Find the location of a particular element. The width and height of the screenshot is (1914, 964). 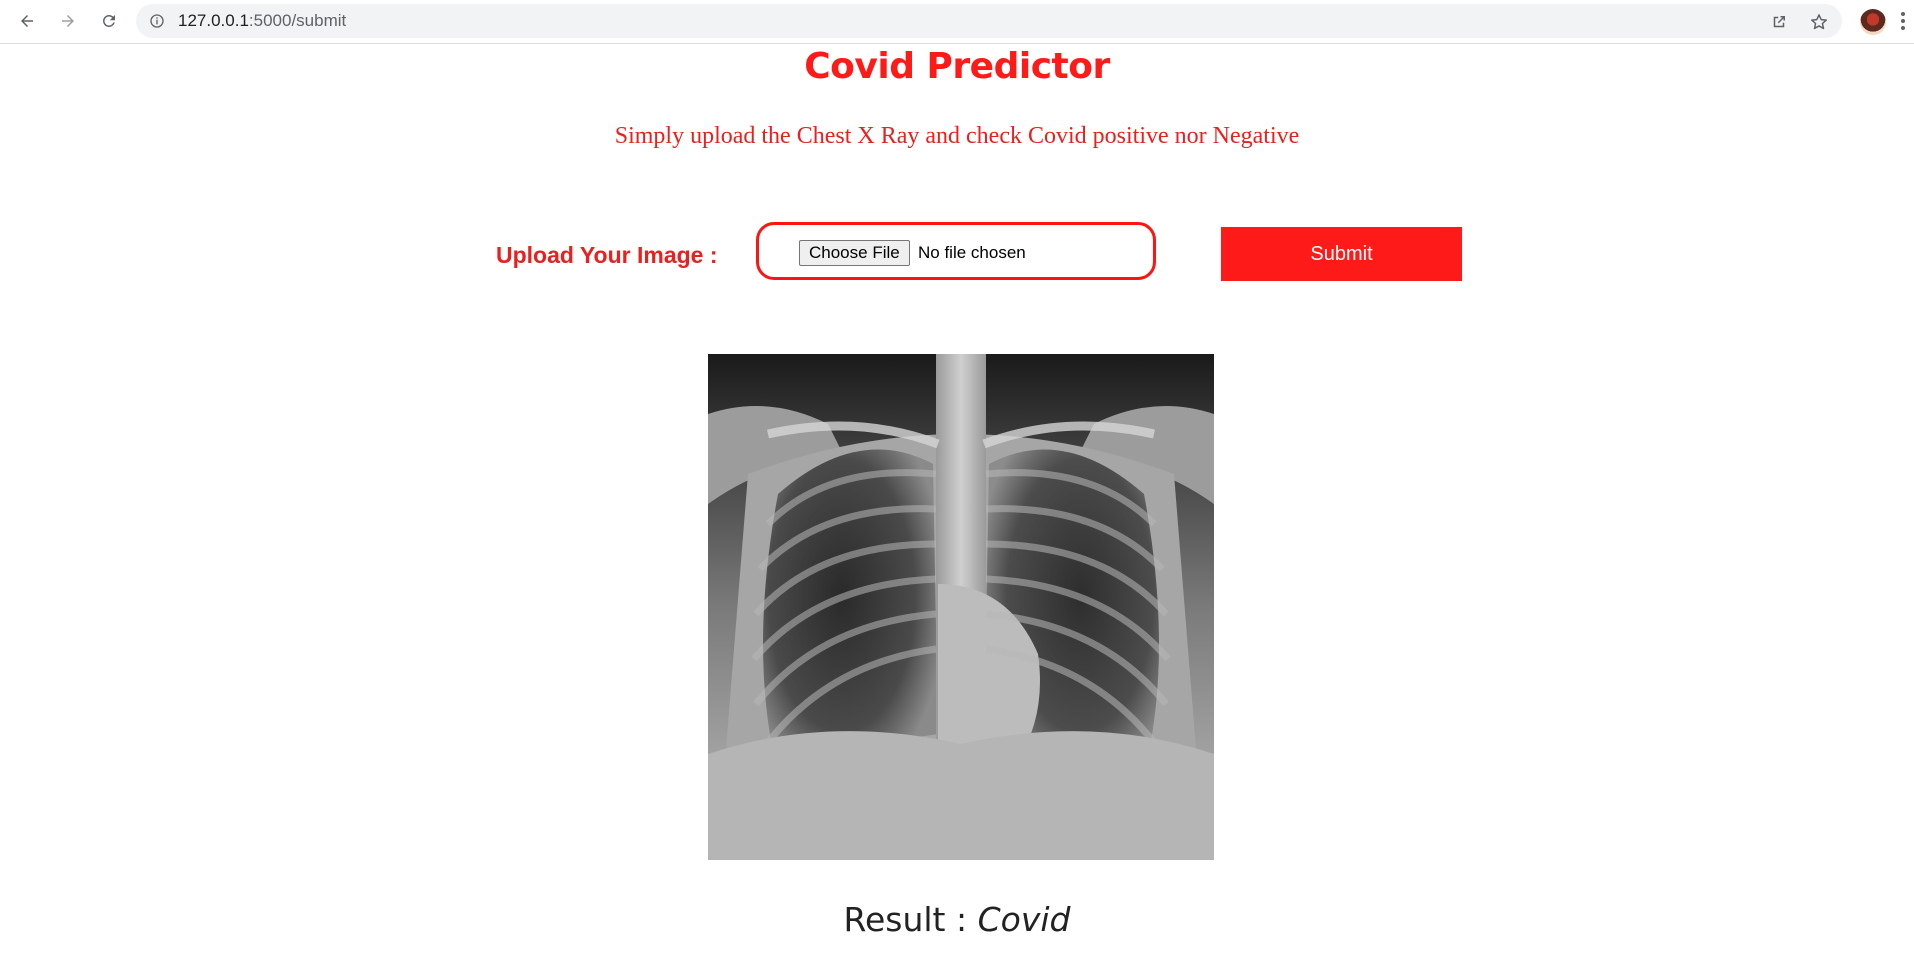

info-icon is located at coordinates (157, 21).